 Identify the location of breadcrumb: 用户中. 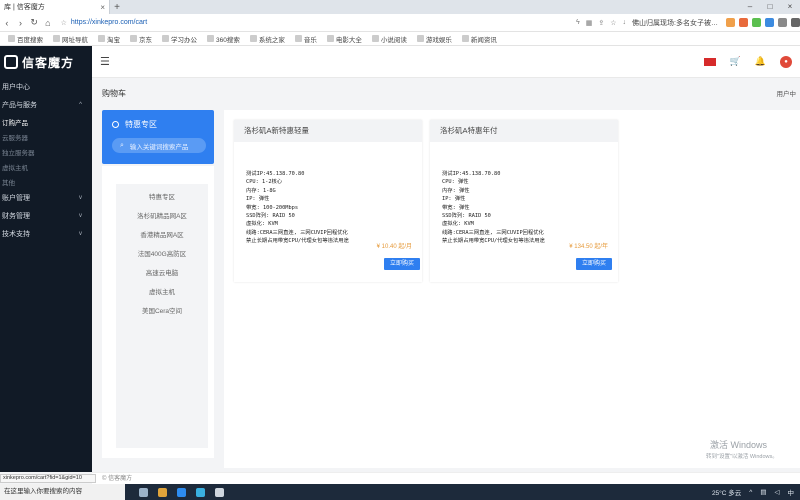
(787, 93).